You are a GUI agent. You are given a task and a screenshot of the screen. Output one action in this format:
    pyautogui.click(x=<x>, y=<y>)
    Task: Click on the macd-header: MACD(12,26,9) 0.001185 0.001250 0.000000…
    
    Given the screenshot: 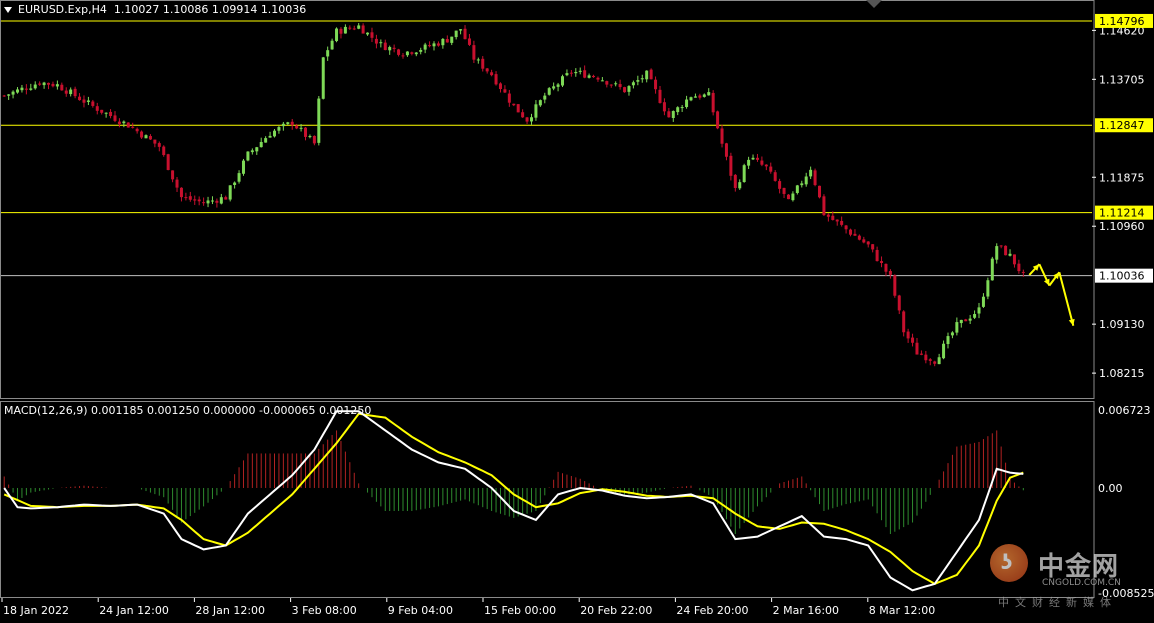 What is the action you would take?
    pyautogui.click(x=188, y=410)
    